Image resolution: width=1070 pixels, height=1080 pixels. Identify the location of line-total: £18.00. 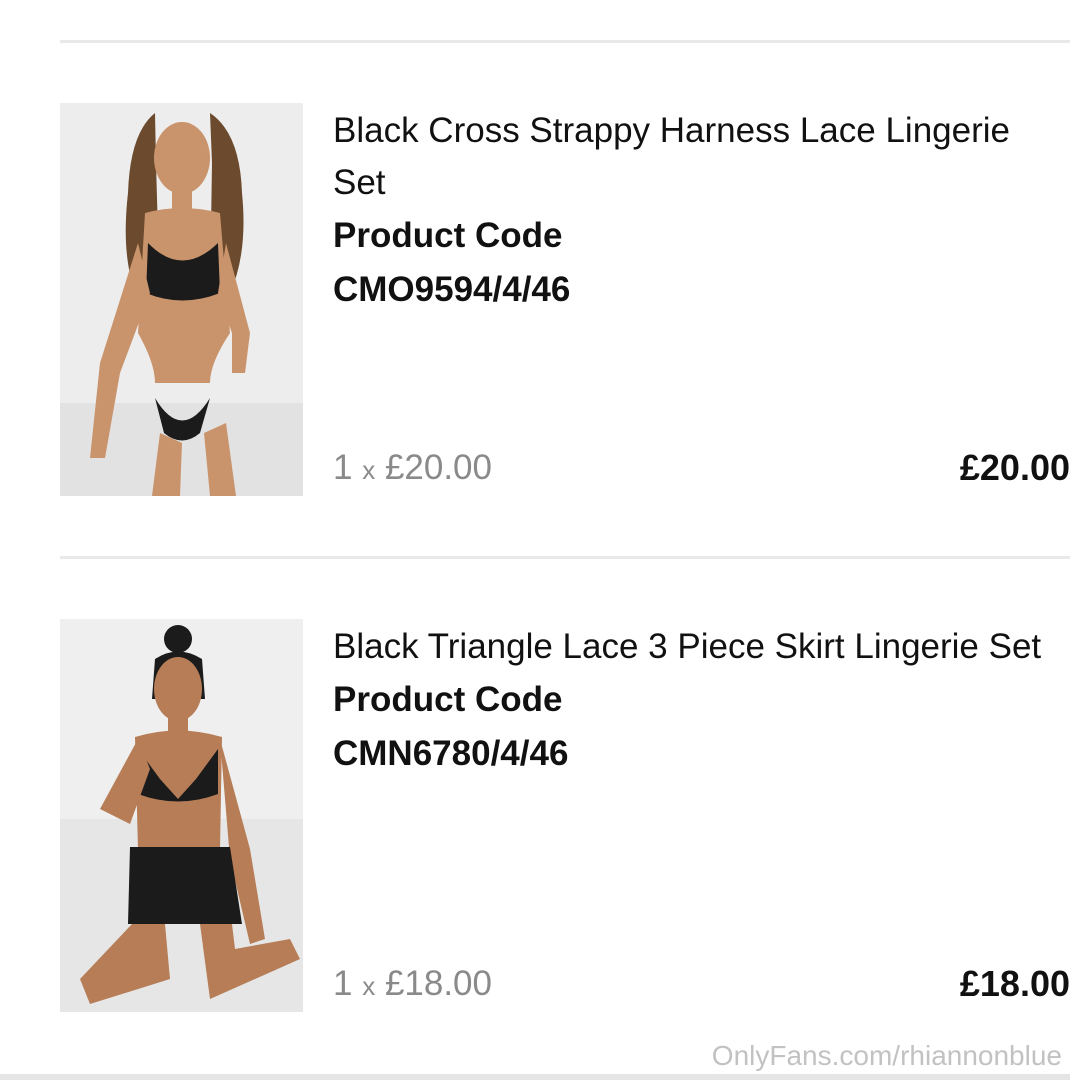
(1014, 983).